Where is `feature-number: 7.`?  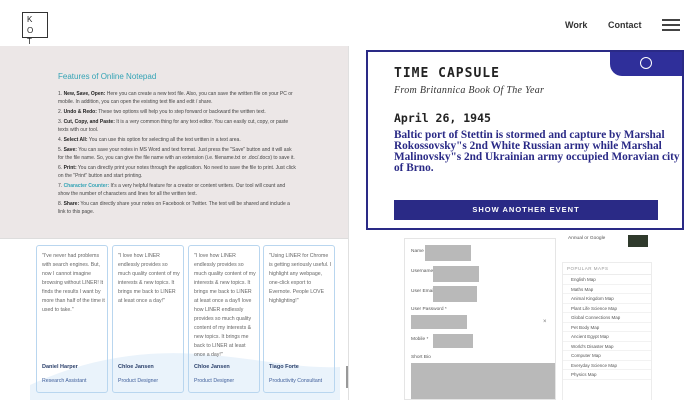 feature-number: 7. is located at coordinates (60, 186).